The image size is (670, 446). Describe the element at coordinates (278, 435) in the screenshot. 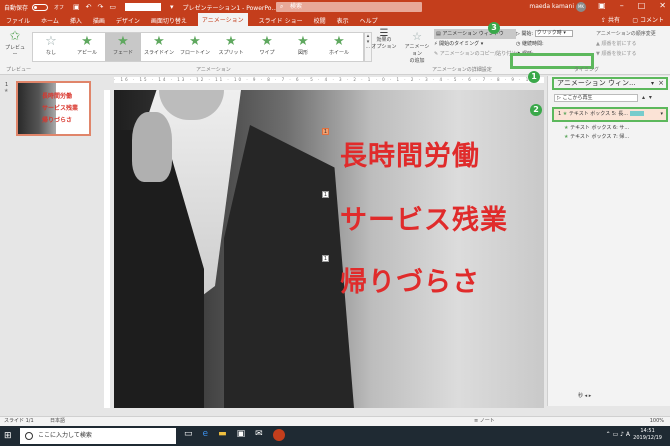

I see `powerpoint-icon` at that location.